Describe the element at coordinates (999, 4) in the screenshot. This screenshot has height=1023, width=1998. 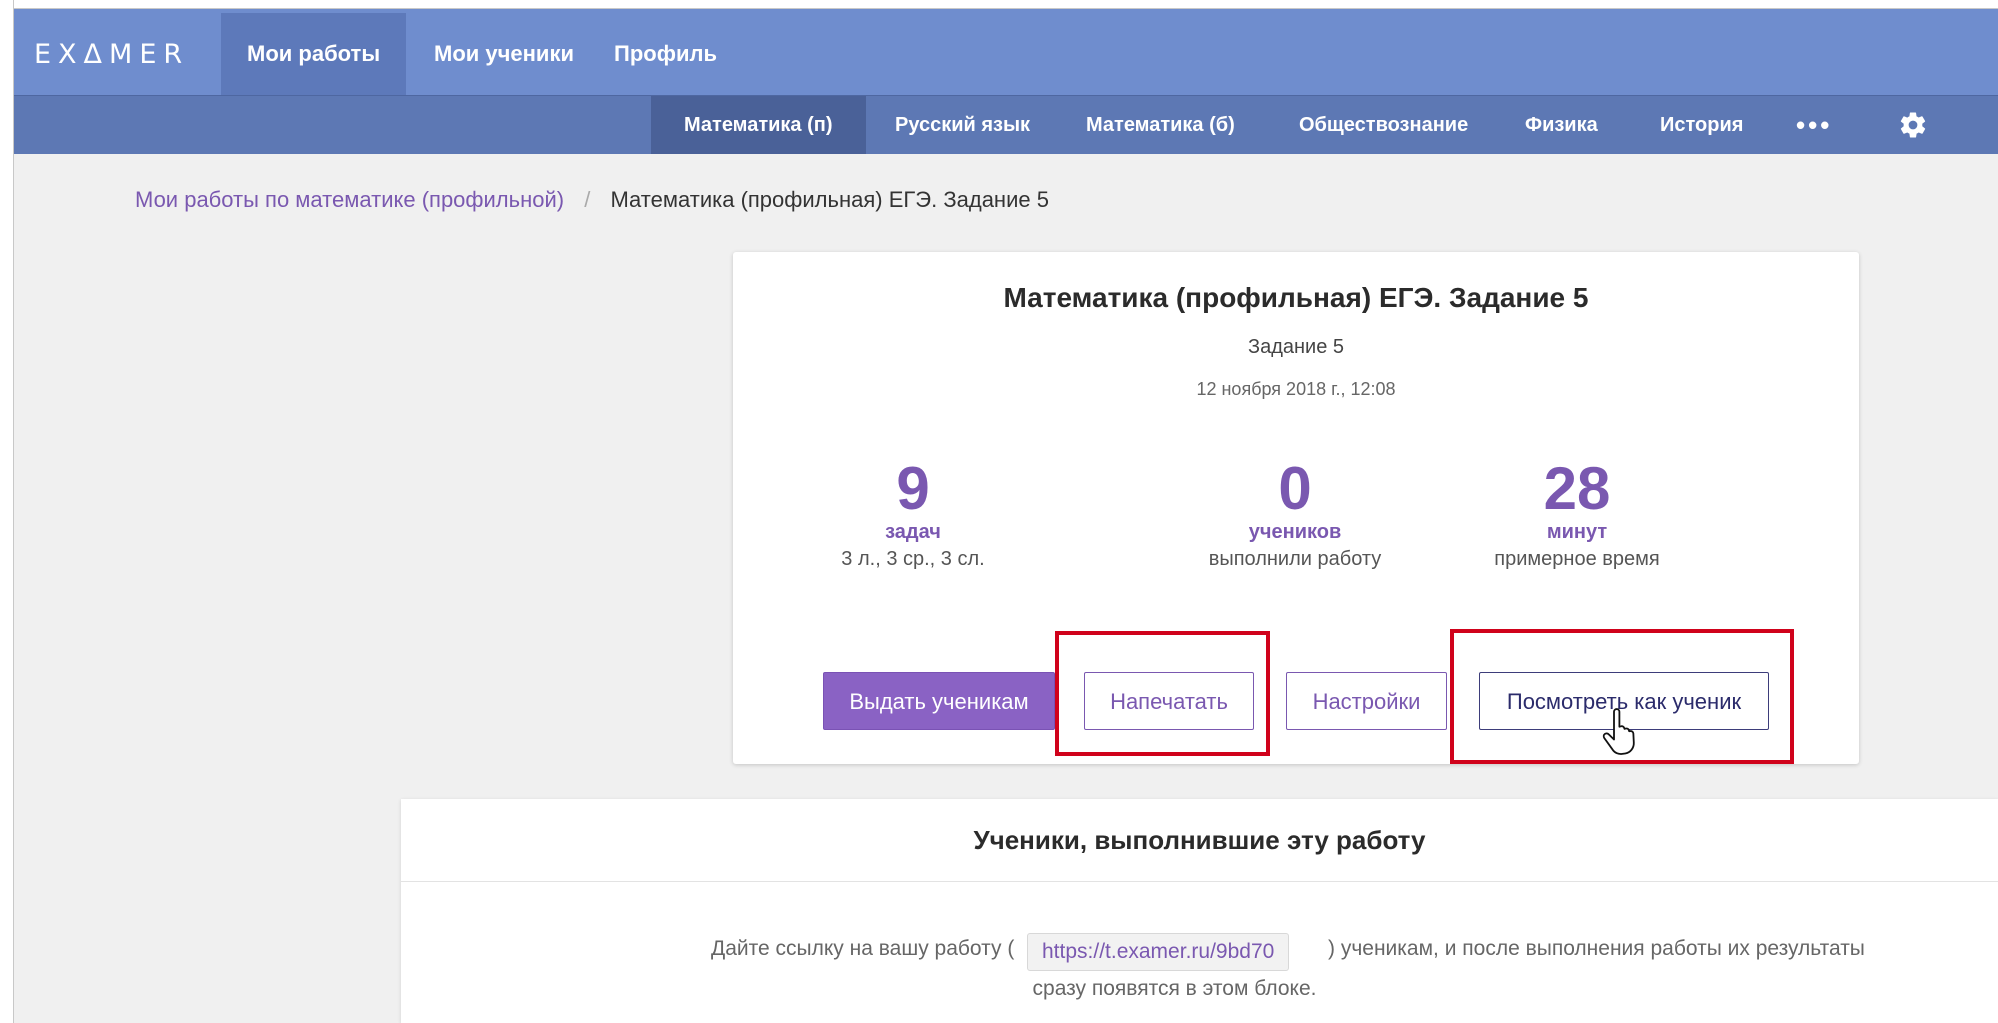
I see `window-top-edge` at that location.